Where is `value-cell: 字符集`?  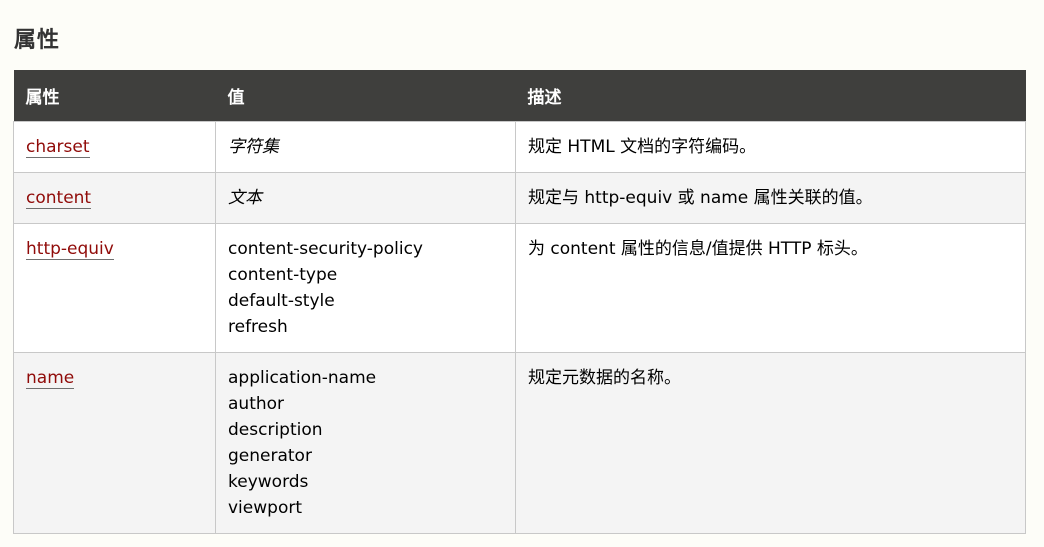 value-cell: 字符集 is located at coordinates (365, 147).